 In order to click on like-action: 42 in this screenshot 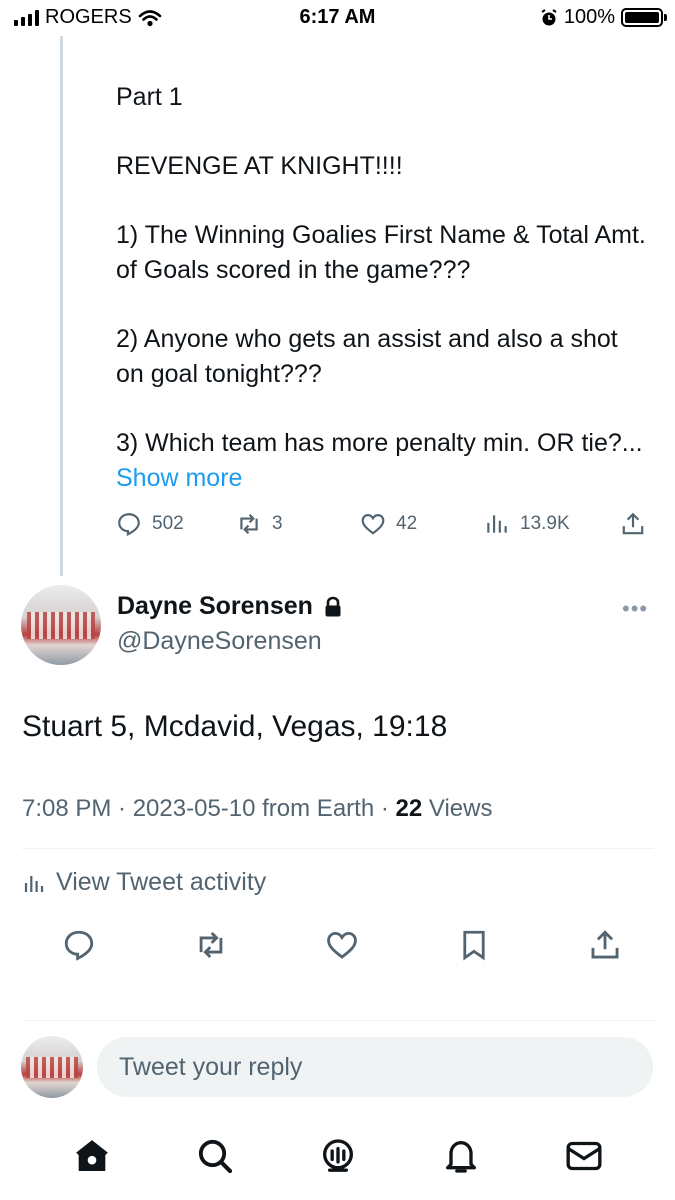, I will do `click(422, 524)`.